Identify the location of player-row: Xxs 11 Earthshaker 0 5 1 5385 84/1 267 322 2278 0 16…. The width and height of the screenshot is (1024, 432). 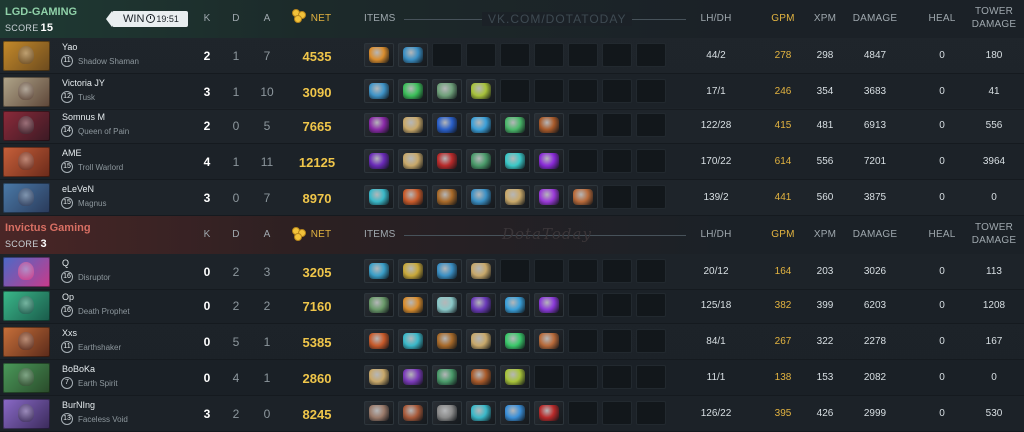
(512, 342).